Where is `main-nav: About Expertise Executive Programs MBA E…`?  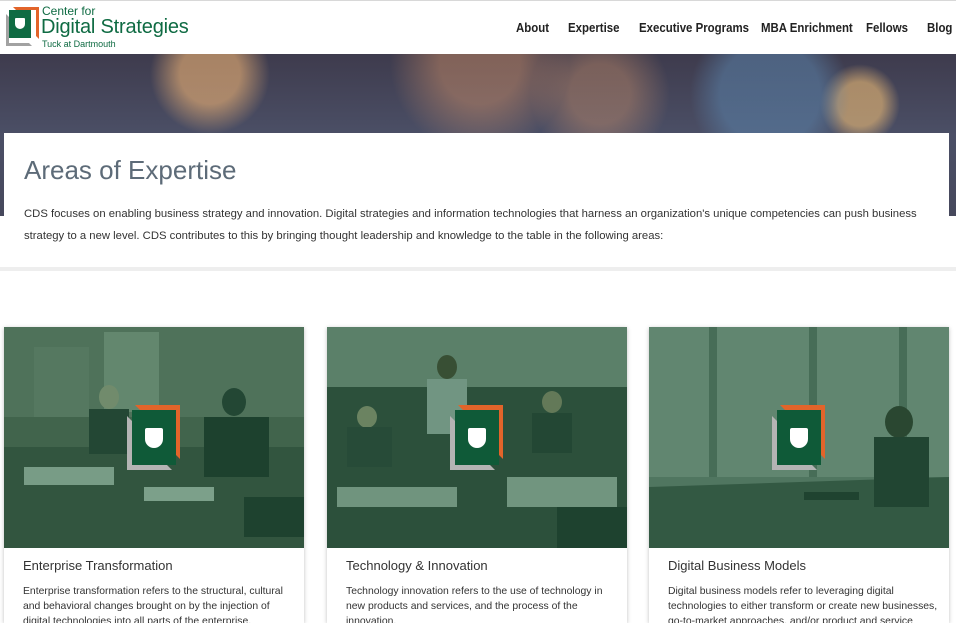 main-nav: About Expertise Executive Programs MBA E… is located at coordinates (478, 29).